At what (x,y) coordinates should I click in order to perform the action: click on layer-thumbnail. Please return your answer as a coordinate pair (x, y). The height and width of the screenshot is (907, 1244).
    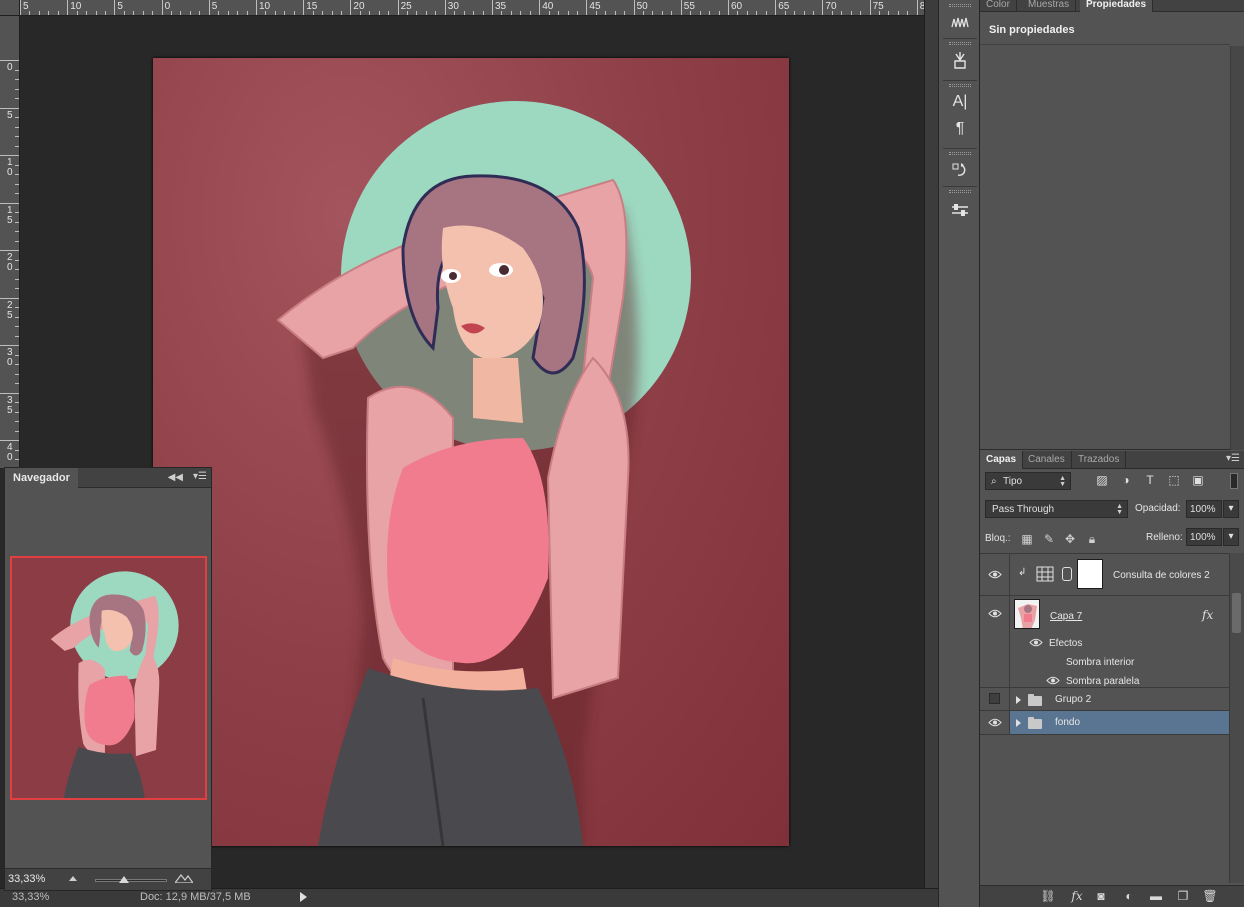
    Looking at the image, I should click on (1027, 614).